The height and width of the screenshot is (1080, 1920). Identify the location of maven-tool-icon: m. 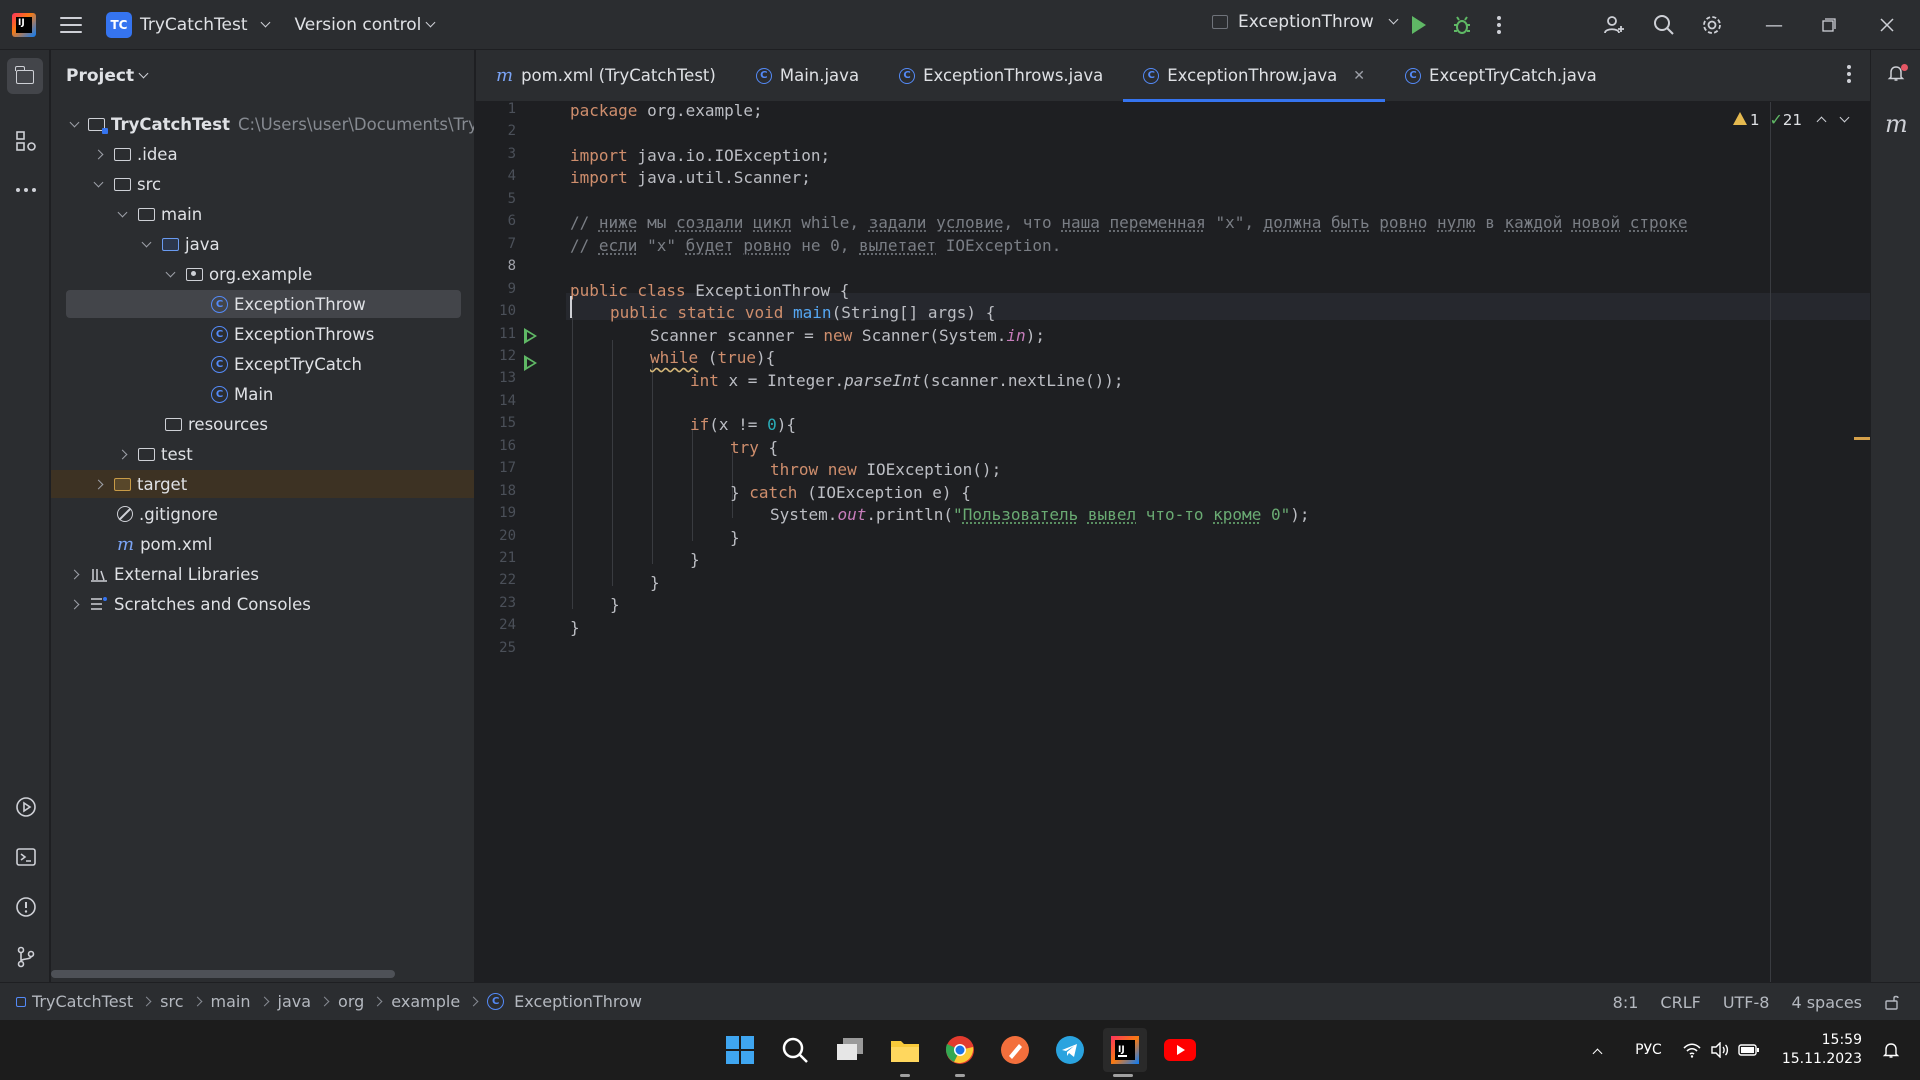
(1896, 124).